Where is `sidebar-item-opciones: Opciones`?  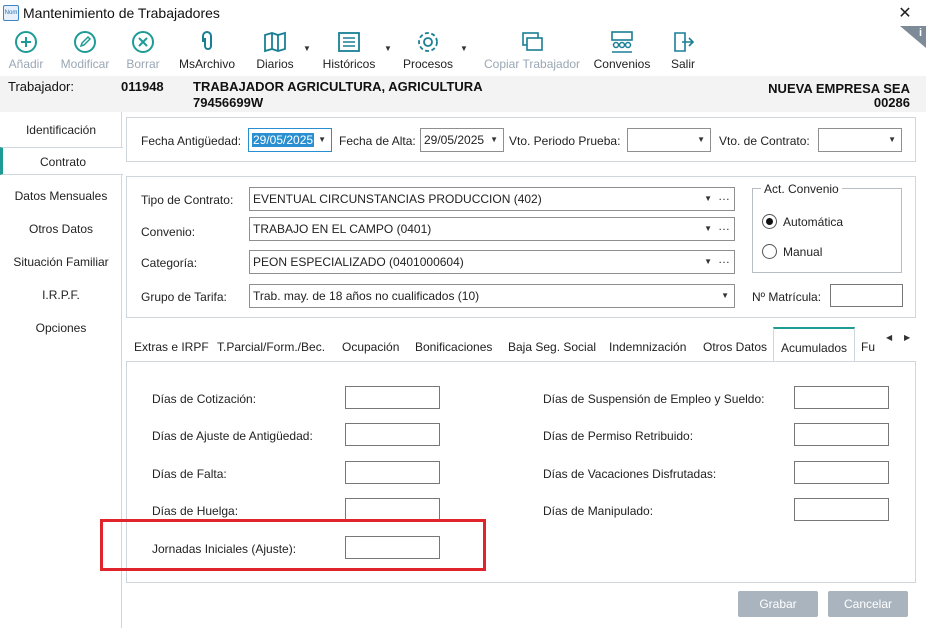
sidebar-item-opciones: Opciones is located at coordinates (61, 328).